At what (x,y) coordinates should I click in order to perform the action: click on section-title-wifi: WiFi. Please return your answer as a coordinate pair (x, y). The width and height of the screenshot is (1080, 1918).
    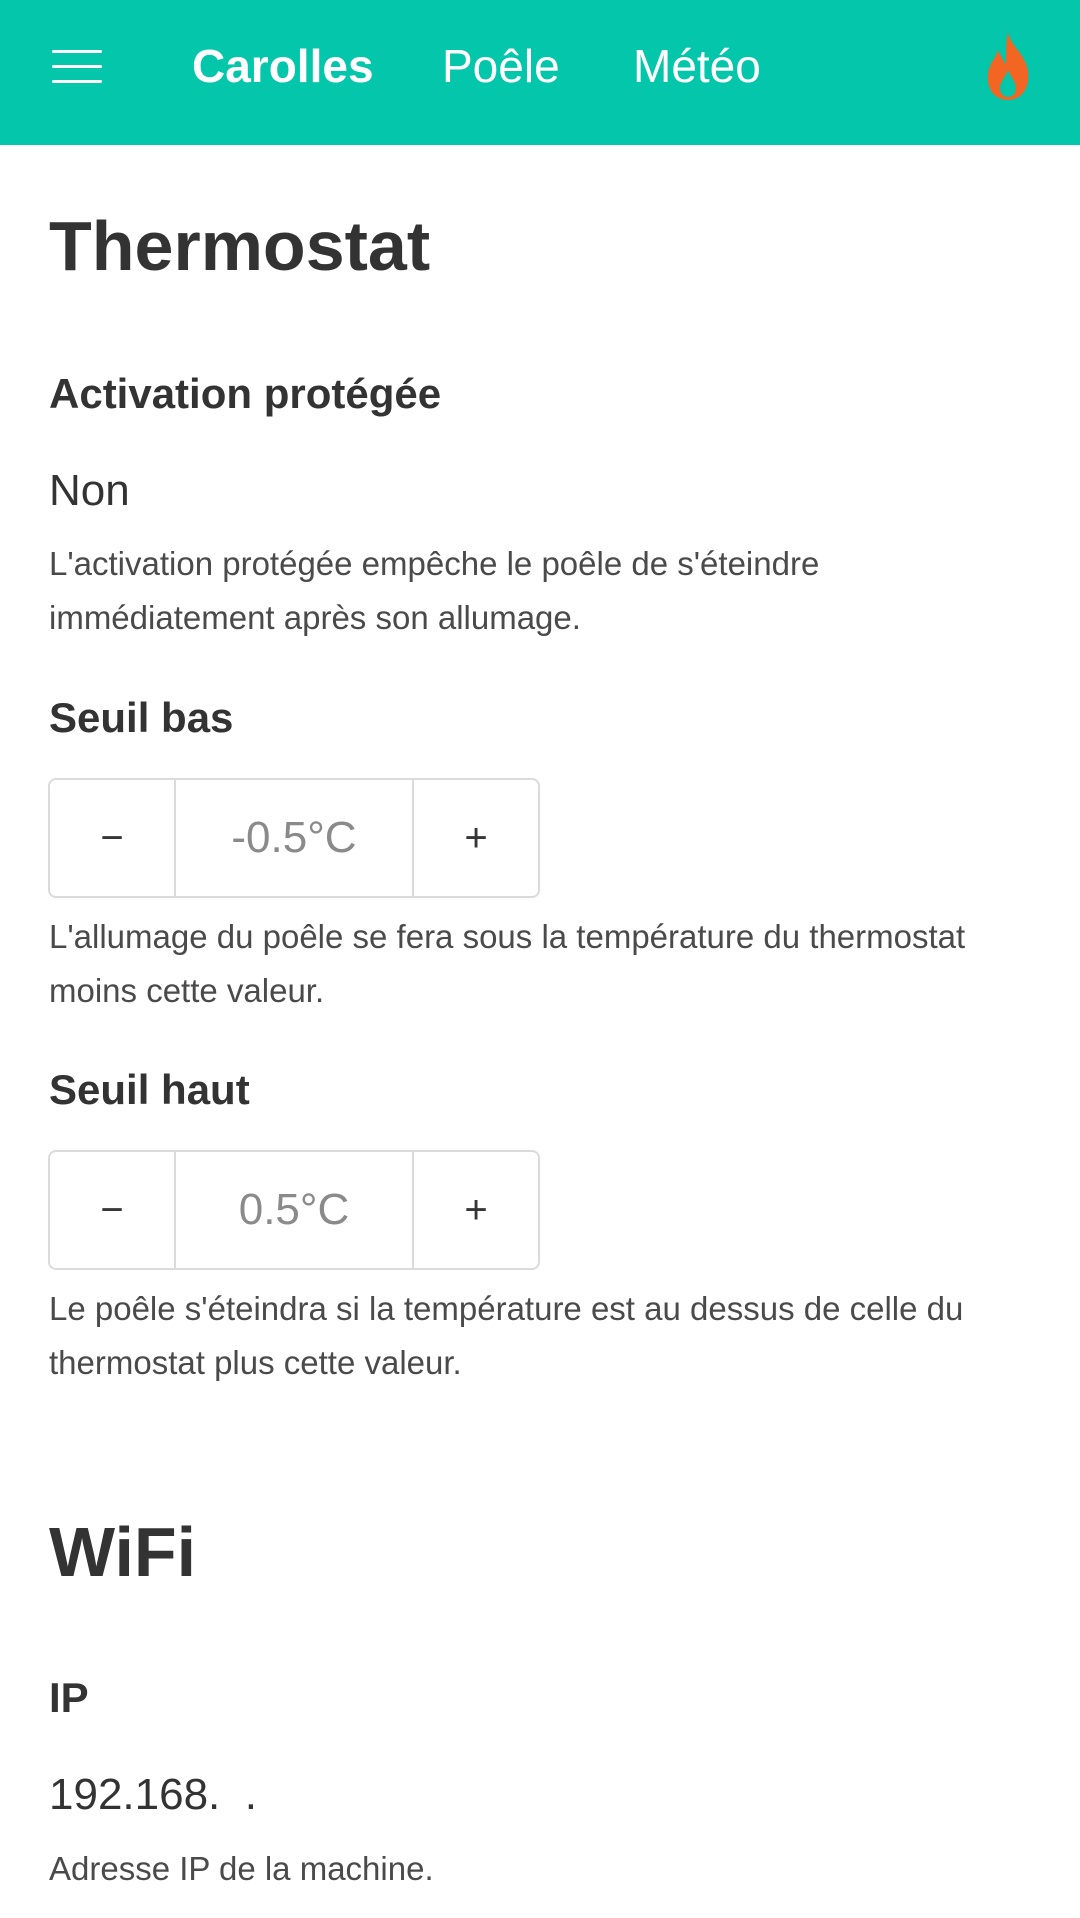
    Looking at the image, I should click on (123, 1552).